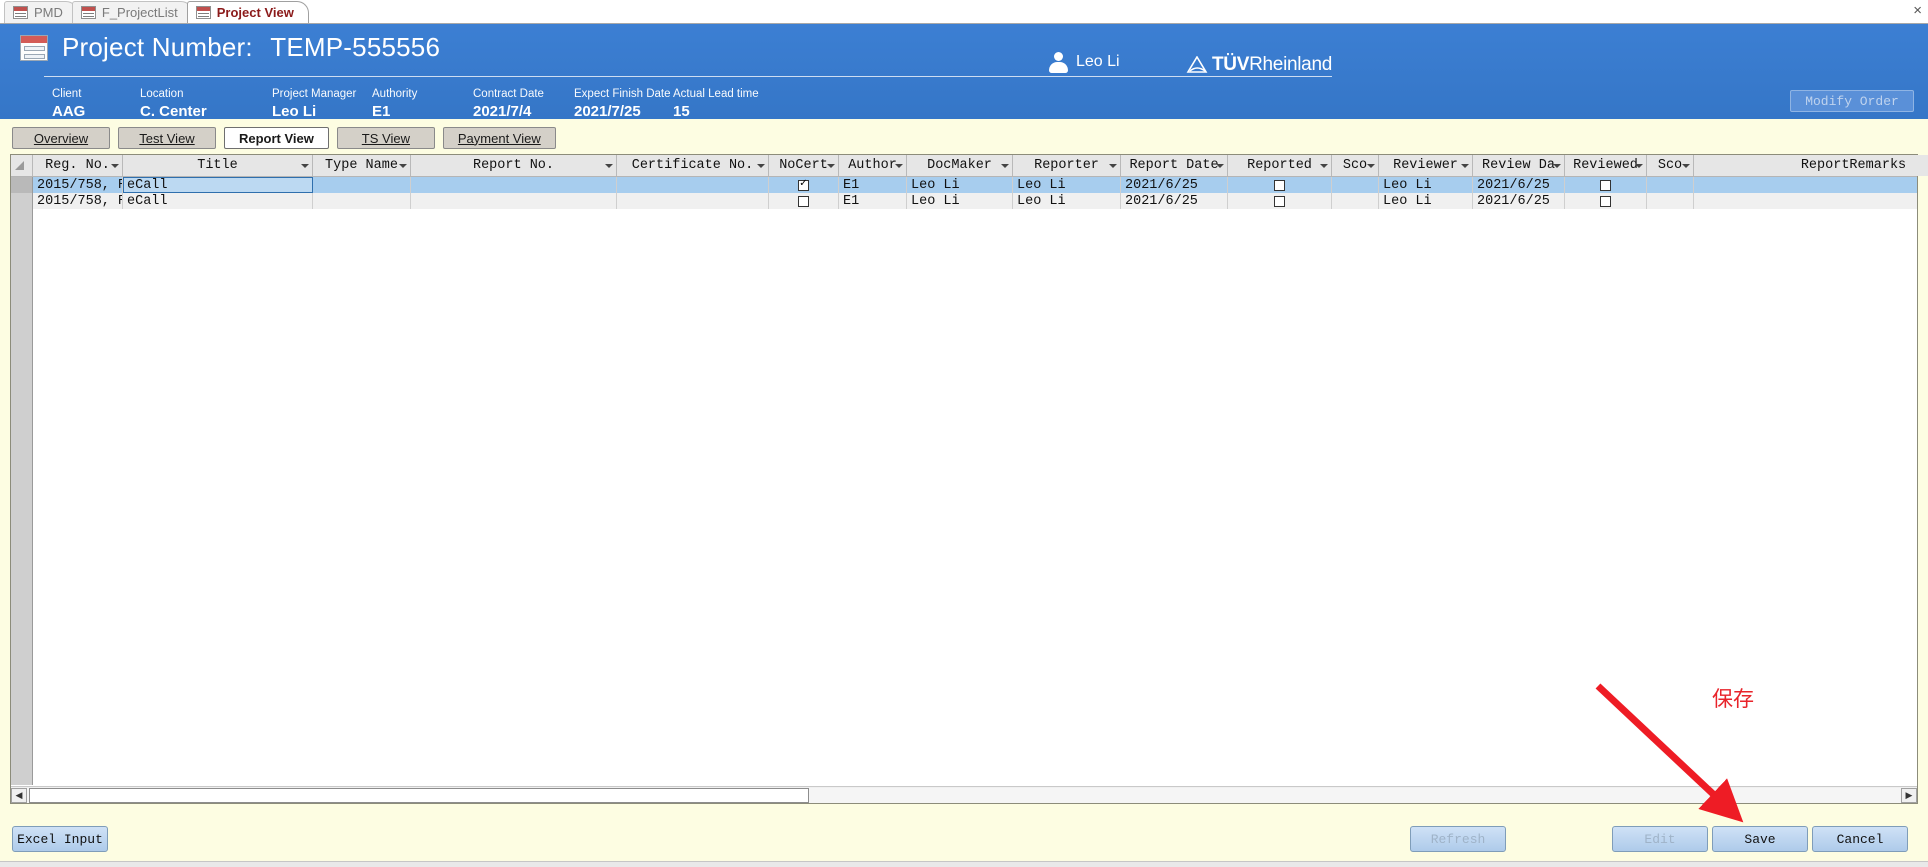 The width and height of the screenshot is (1928, 867). What do you see at coordinates (1606, 165) in the screenshot?
I see `column-header-reviewed: Reviewed` at bounding box center [1606, 165].